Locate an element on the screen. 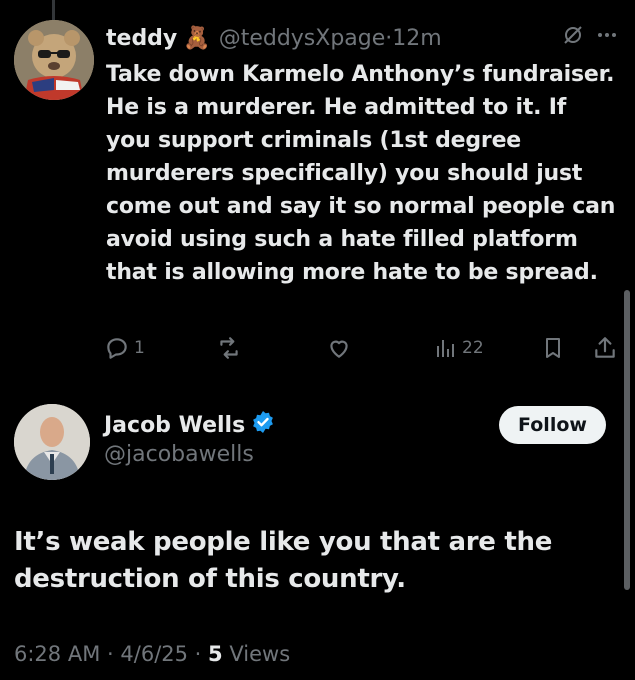 The width and height of the screenshot is (635, 680). author-handle: @jacobawells is located at coordinates (179, 454).